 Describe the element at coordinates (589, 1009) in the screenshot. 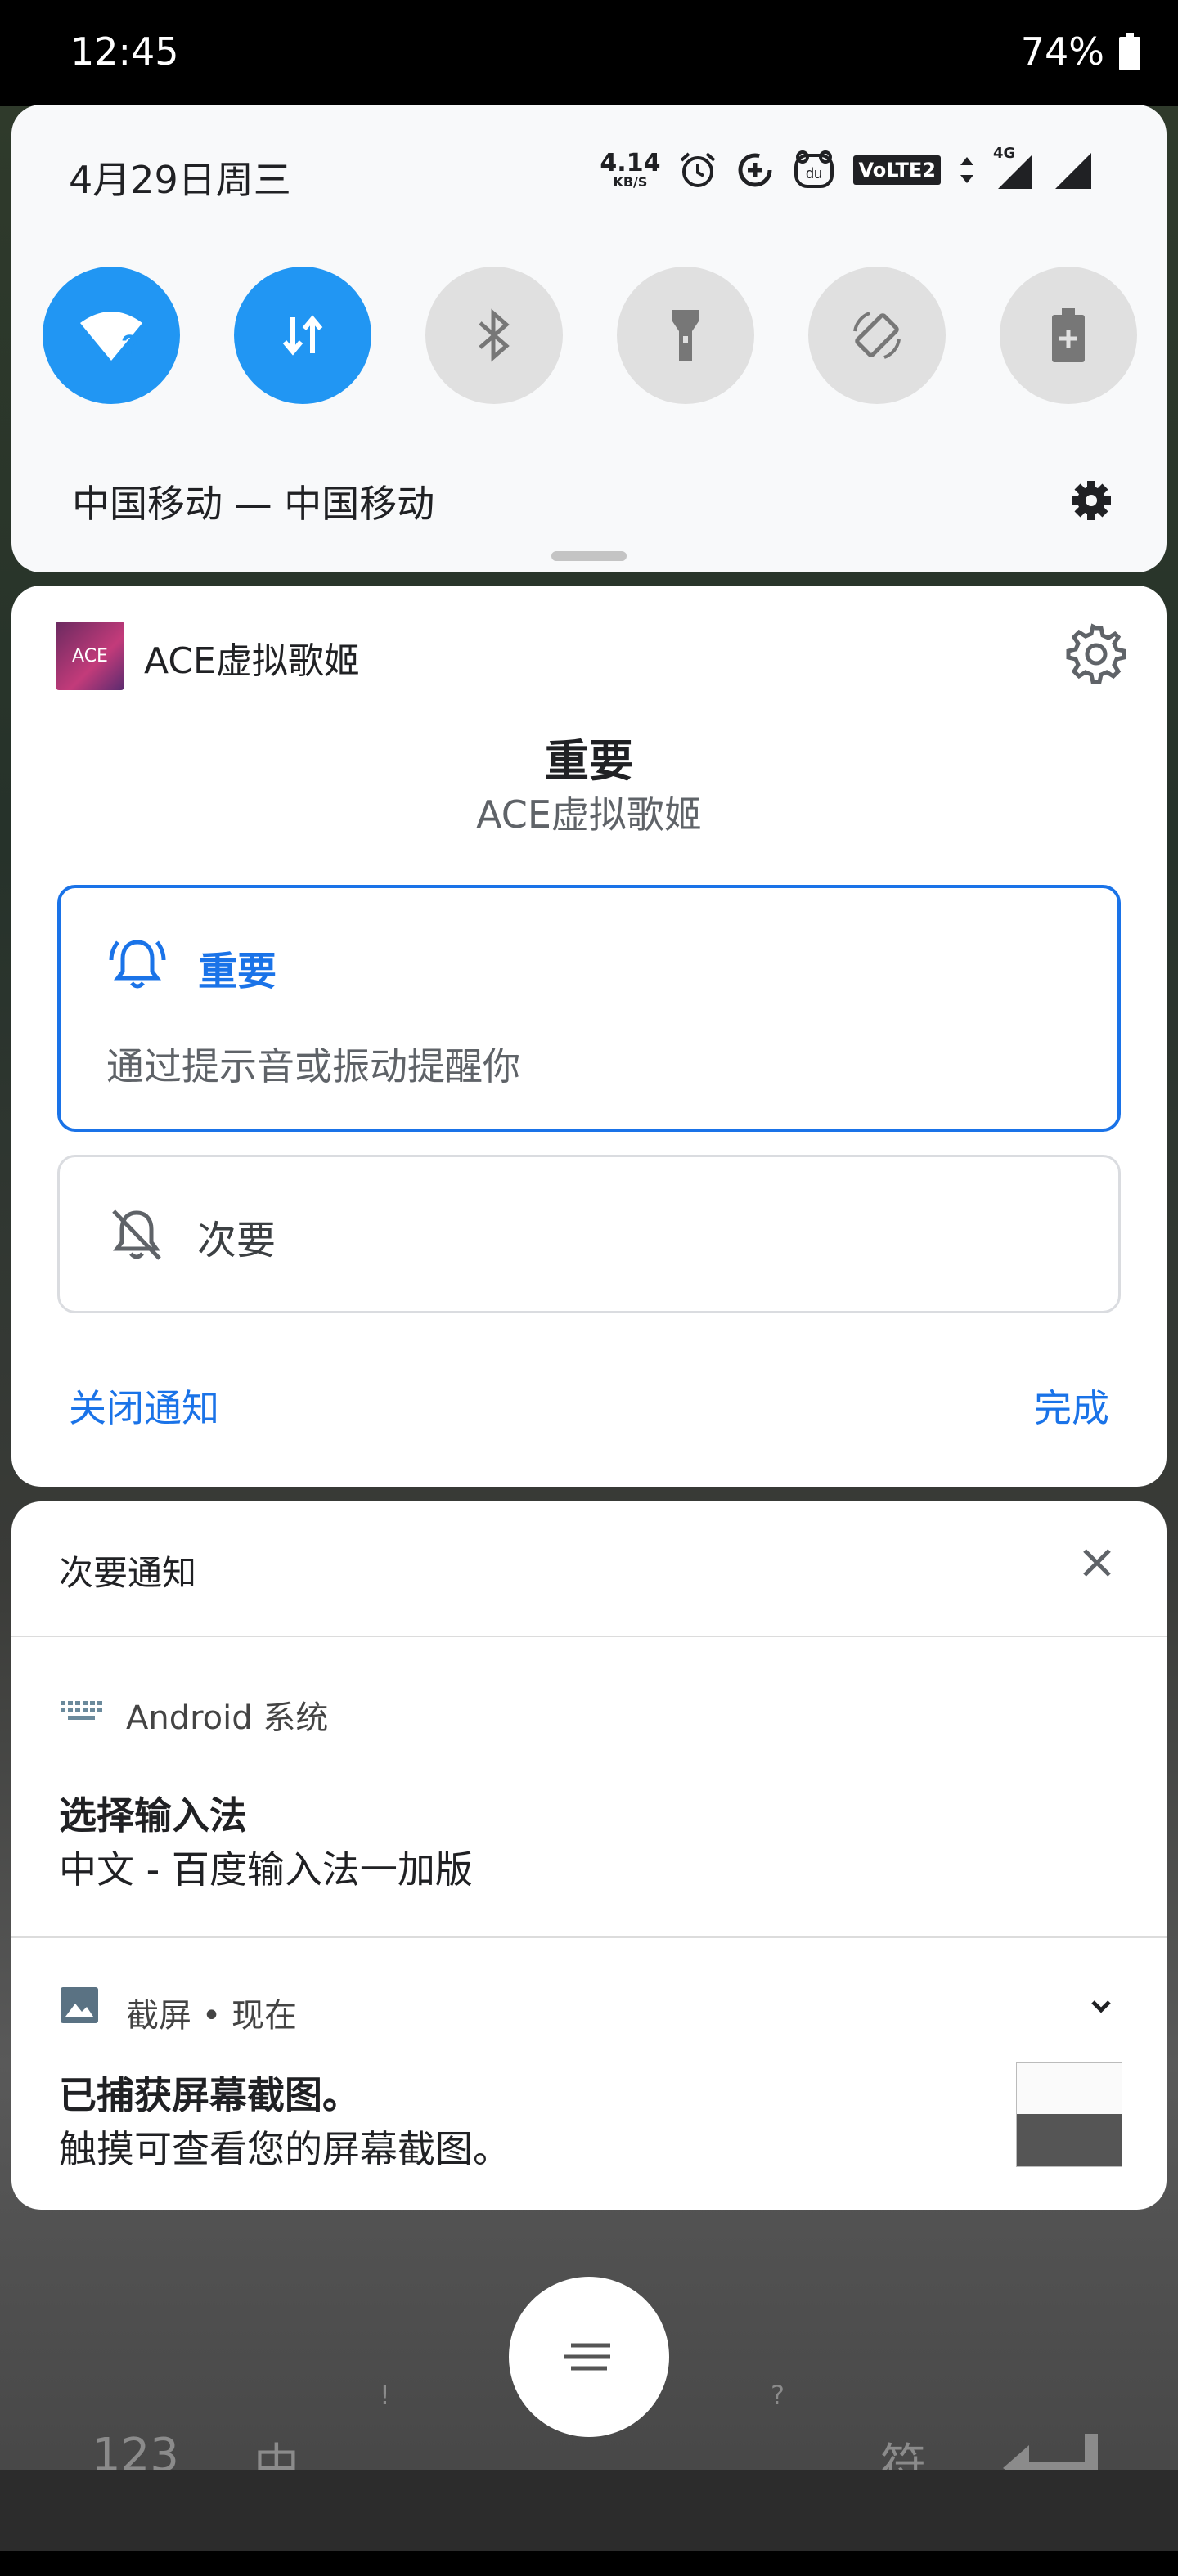

I see `option-important: 重要 通过提示音或振动提醒你` at that location.